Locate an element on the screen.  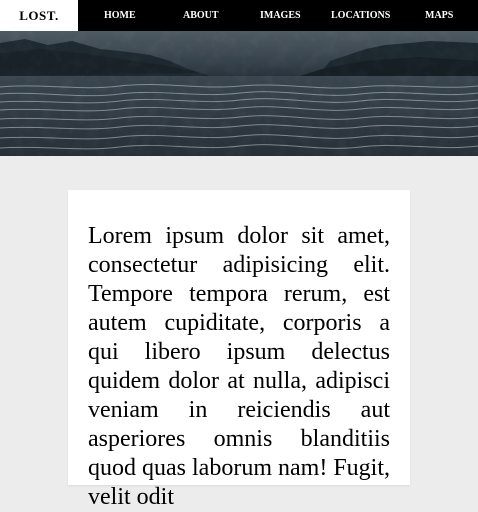
top-navigation-bar: LOST. HOME ABOUT IMAGES LOCATIONS MAPS is located at coordinates (239, 15).